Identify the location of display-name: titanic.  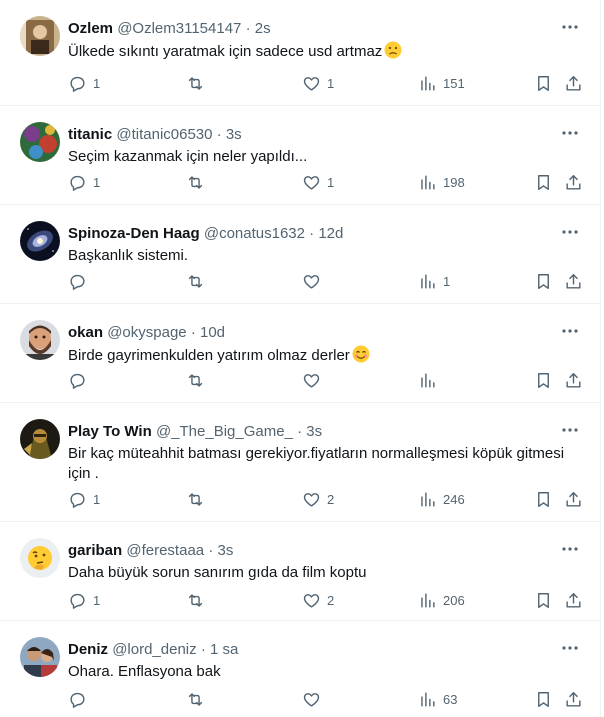
(90, 134).